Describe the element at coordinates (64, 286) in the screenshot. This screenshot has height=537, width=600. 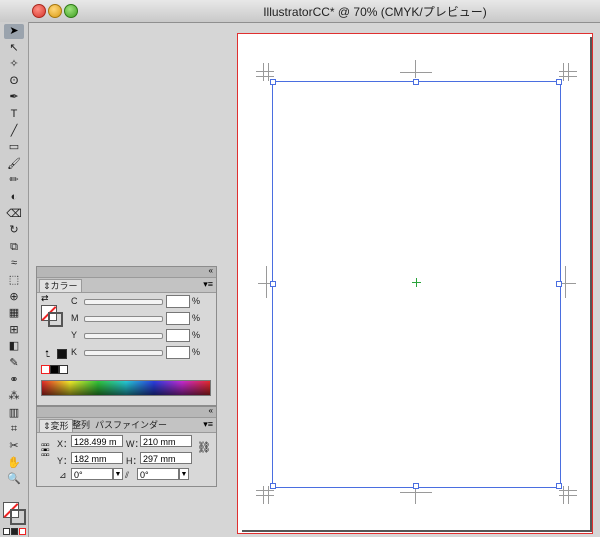
I see `tab-color-label: カラー` at that location.